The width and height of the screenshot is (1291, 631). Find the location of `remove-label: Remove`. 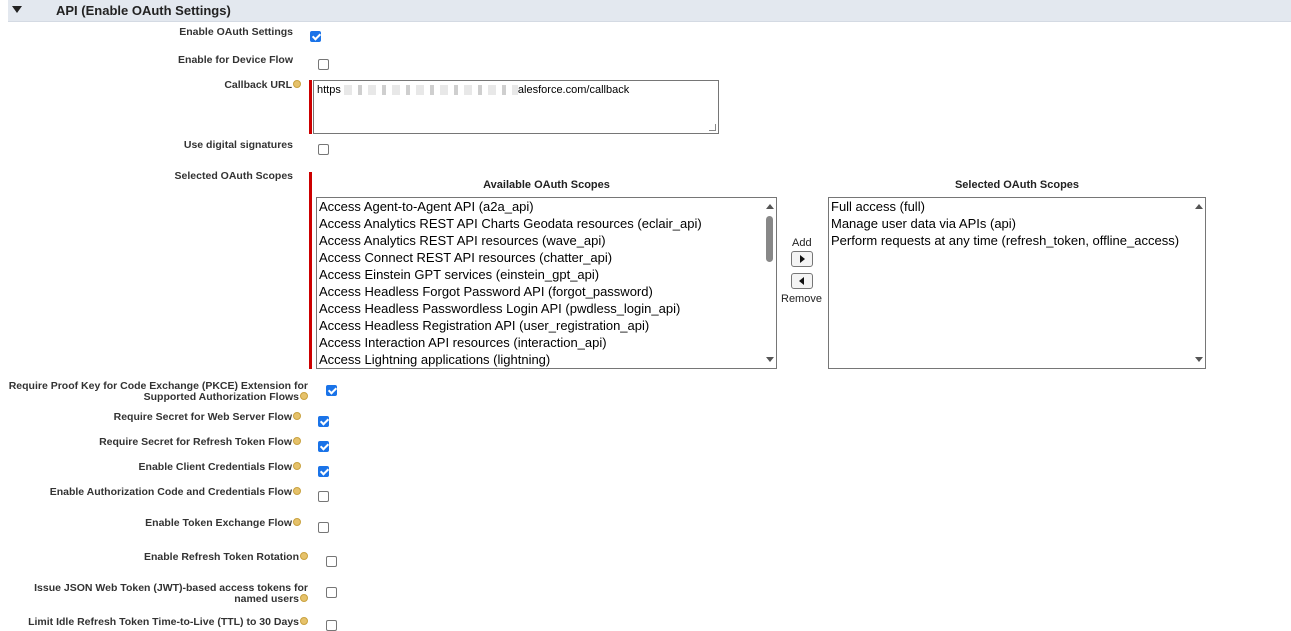

remove-label: Remove is located at coordinates (801, 299).